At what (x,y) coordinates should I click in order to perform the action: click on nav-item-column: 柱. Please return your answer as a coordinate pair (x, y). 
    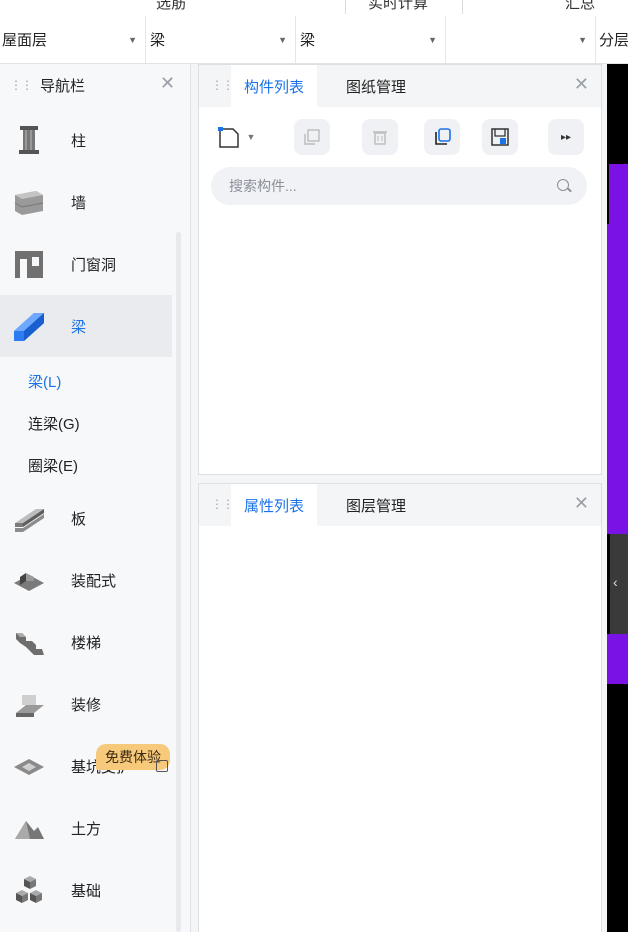
    Looking at the image, I should click on (86, 140).